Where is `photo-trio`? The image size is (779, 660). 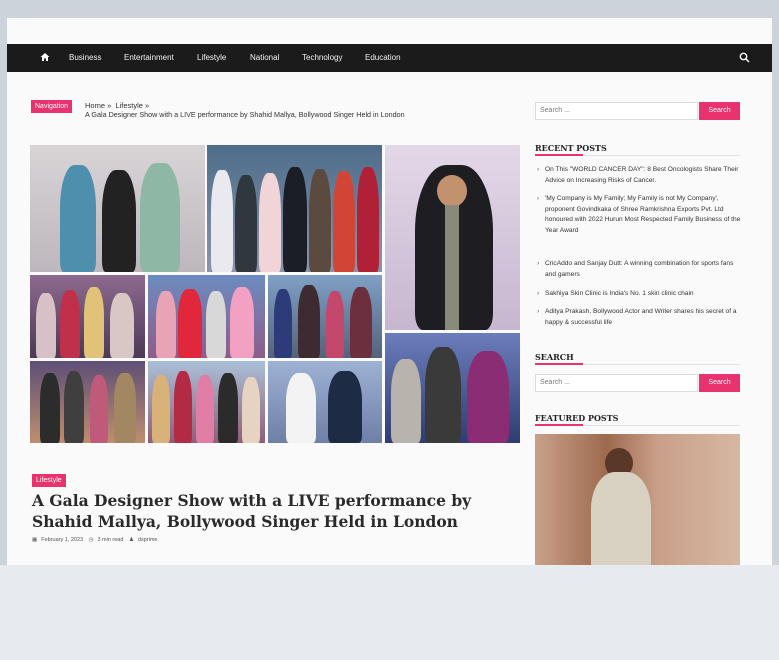
photo-trio is located at coordinates (452, 388).